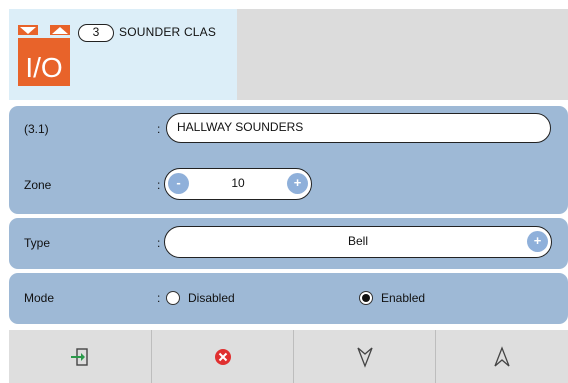 The image size is (568, 383). What do you see at coordinates (36, 129) in the screenshot?
I see `point-id-label: (3.1)` at bounding box center [36, 129].